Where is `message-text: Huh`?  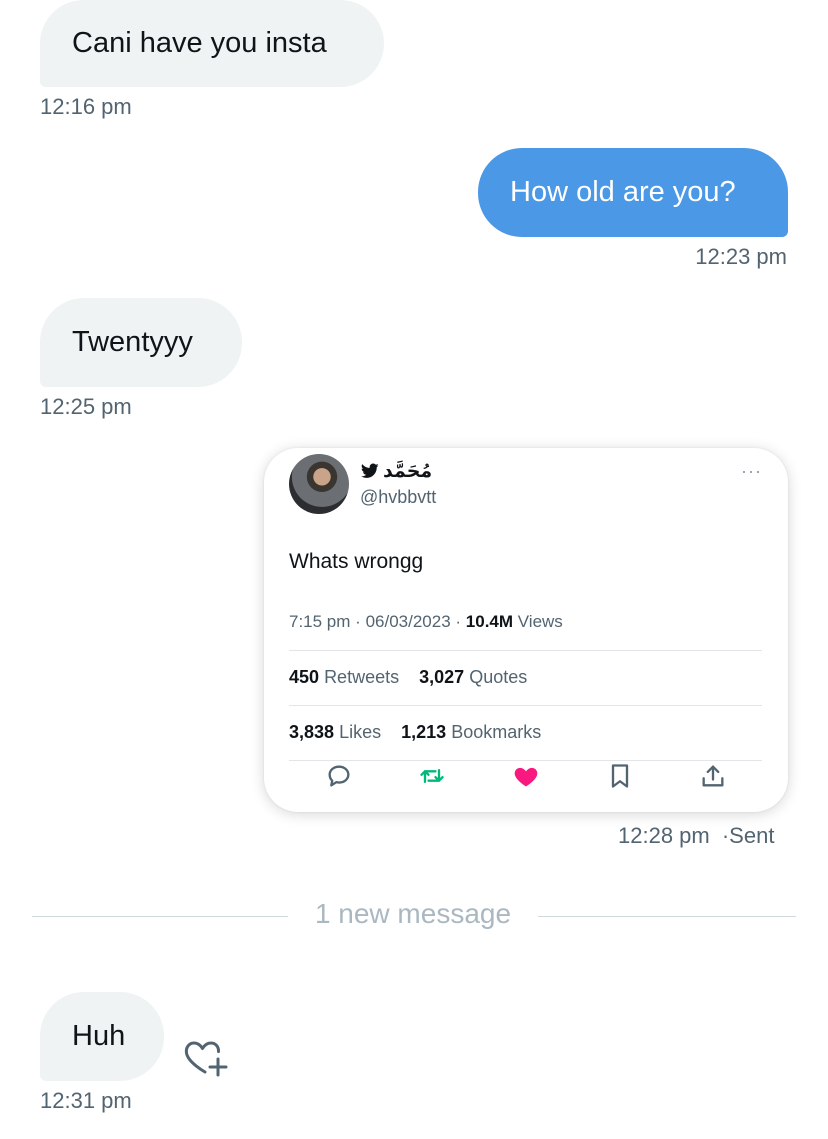
message-text: Huh is located at coordinates (99, 1036).